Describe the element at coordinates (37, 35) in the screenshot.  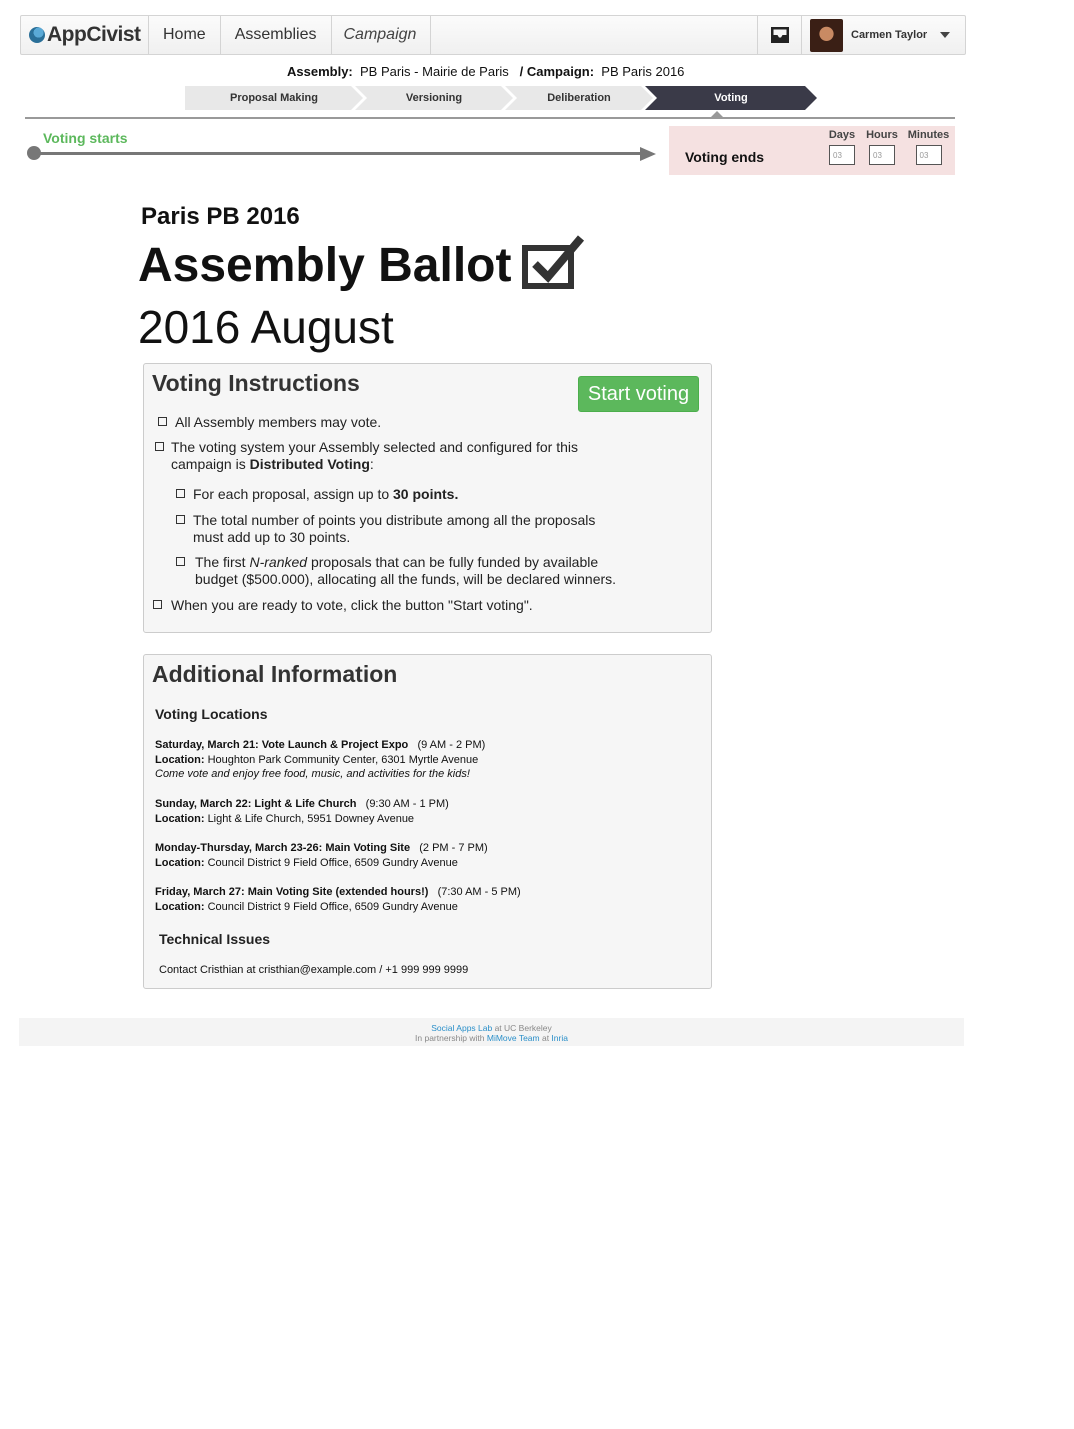
I see `appcivist-logo-icon` at that location.